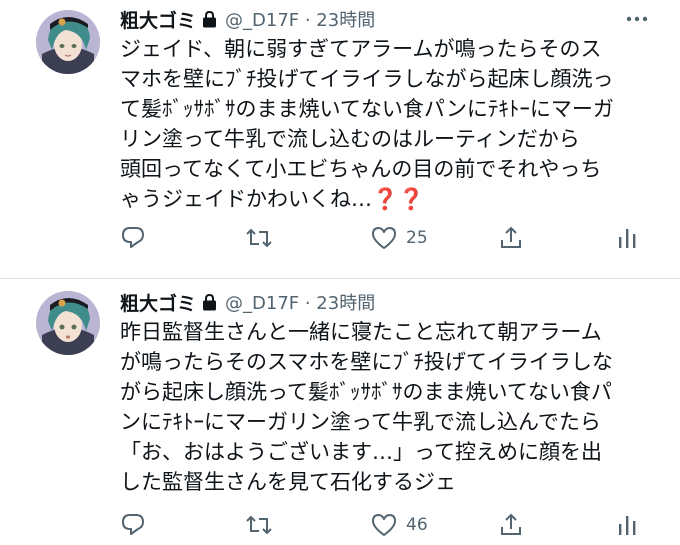 This screenshot has height=545, width=680. What do you see at coordinates (417, 238) in the screenshot?
I see `like-count: 25` at bounding box center [417, 238].